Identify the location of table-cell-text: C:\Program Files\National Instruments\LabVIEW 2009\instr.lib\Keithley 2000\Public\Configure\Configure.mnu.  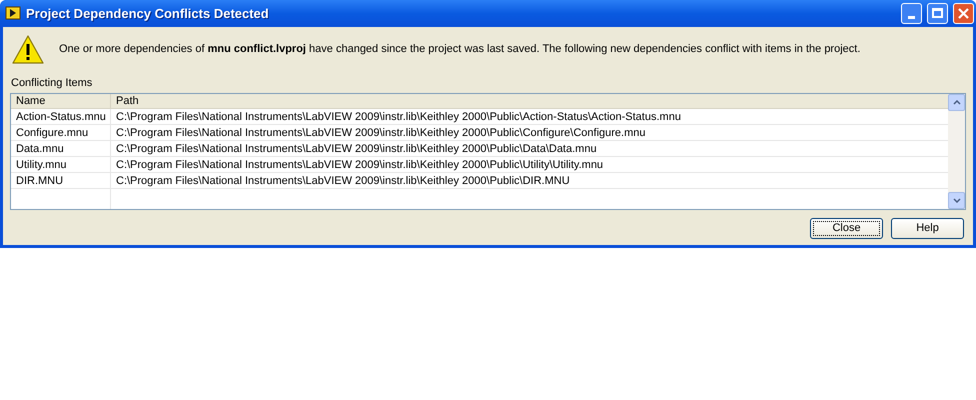
(380, 133).